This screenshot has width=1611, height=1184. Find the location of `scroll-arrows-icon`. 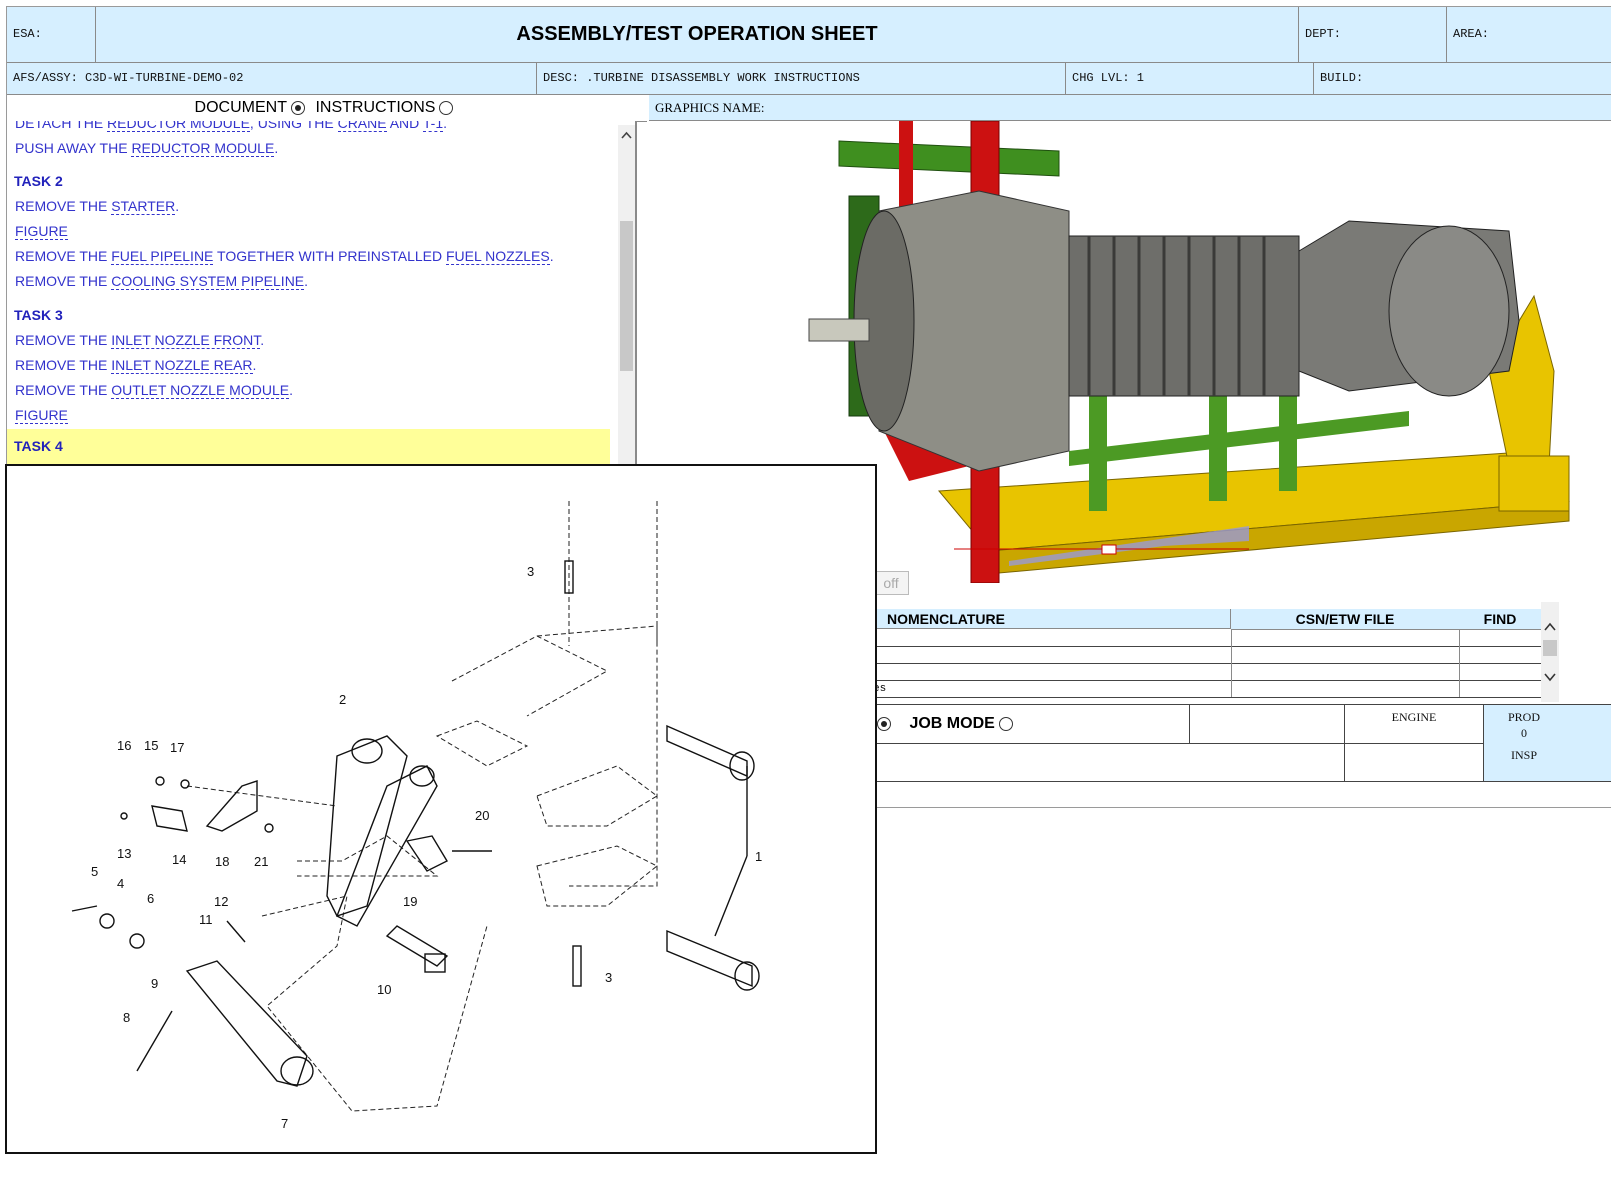

scroll-arrows-icon is located at coordinates (1550, 652).